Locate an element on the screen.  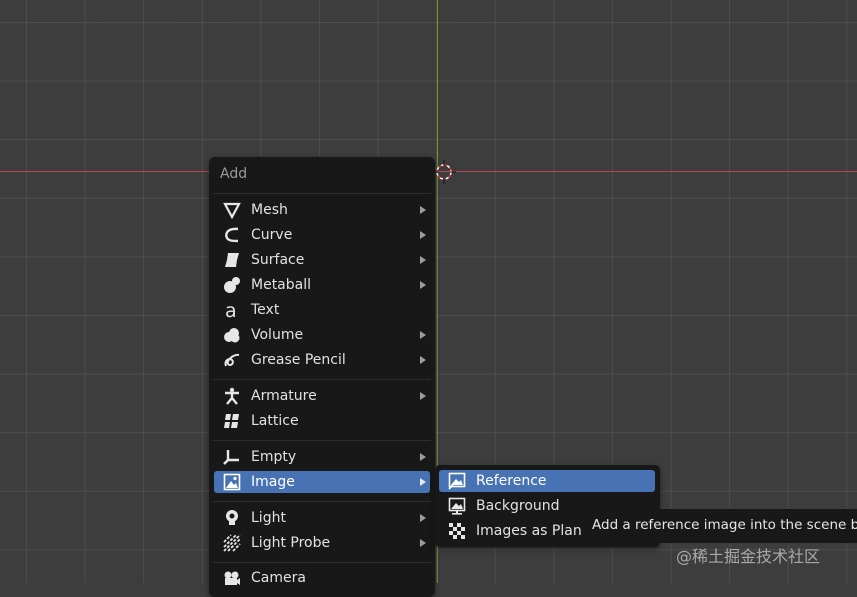
menu-item-label: Light Probe is located at coordinates (291, 543).